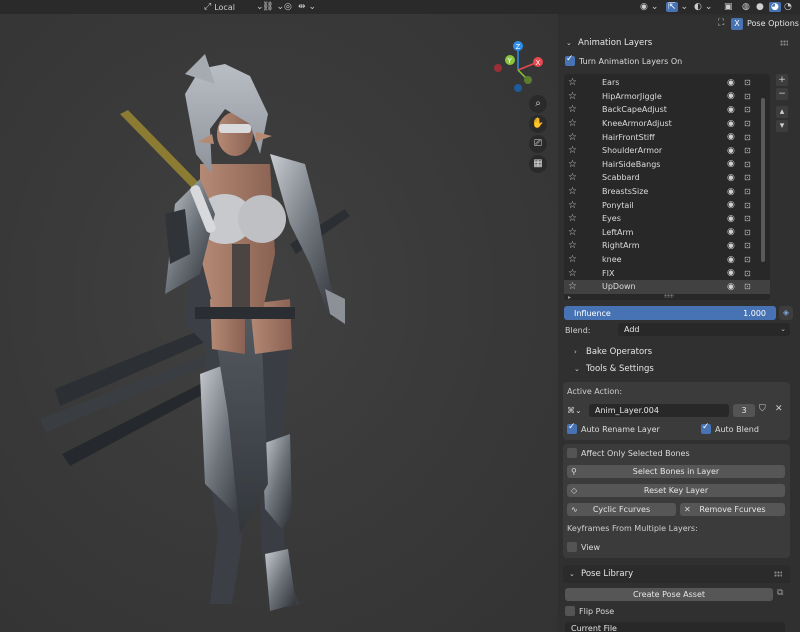 This screenshot has width=800, height=632. What do you see at coordinates (773, 24) in the screenshot?
I see `tab-pose-options: Pose Options` at bounding box center [773, 24].